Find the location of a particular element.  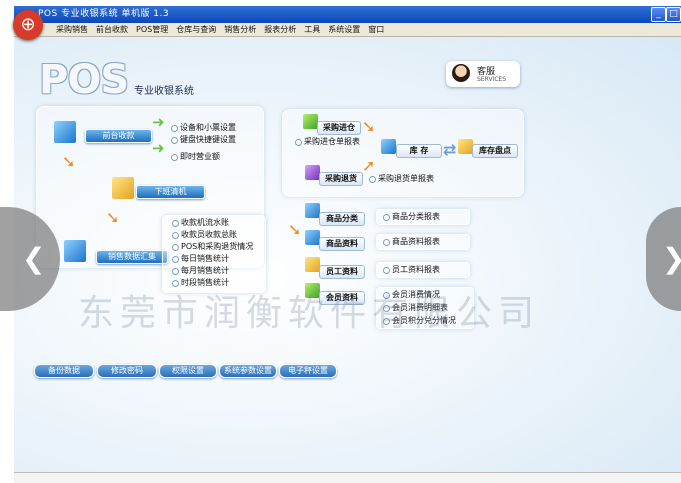

logo-subtitle: 专业收银系统 is located at coordinates (164, 91).